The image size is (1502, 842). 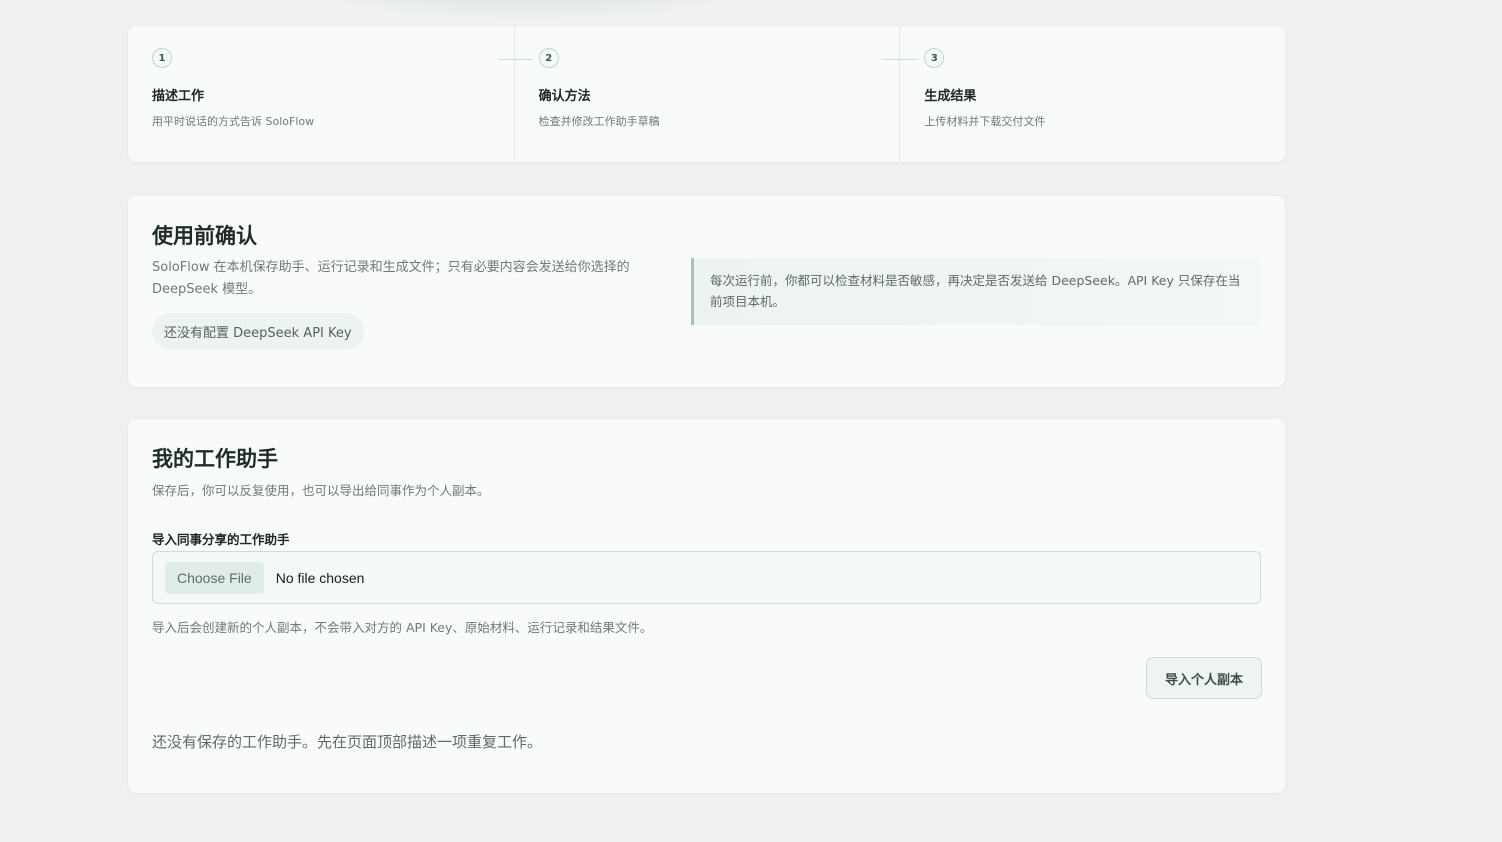 What do you see at coordinates (347, 742) in the screenshot?
I see `empty-state-message: 还没有保存的工作助手。先在页面顶部描述一项重复工作。` at bounding box center [347, 742].